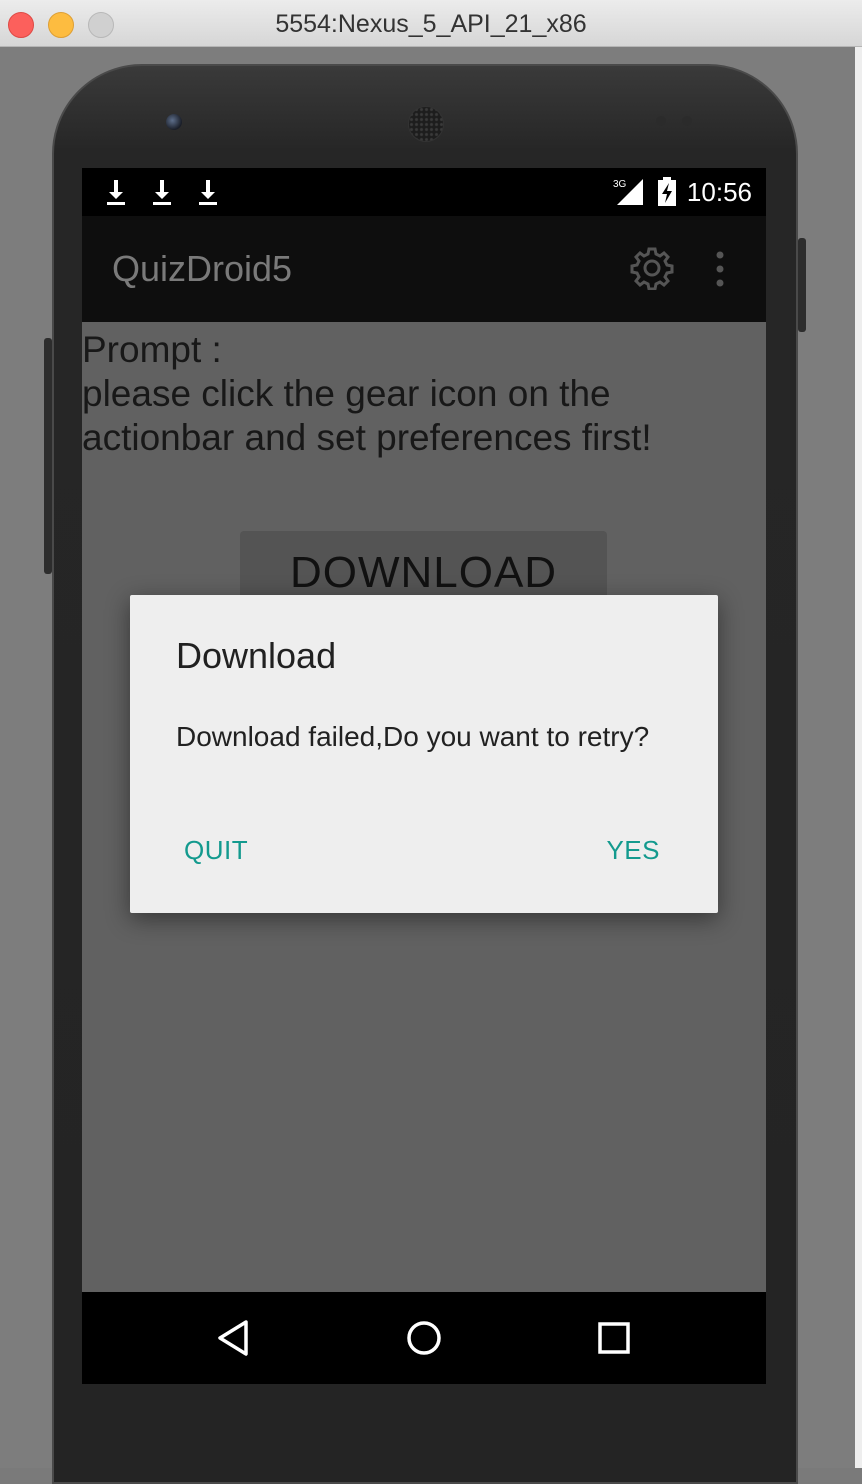  I want to click on phone-volume-button, so click(48, 456).